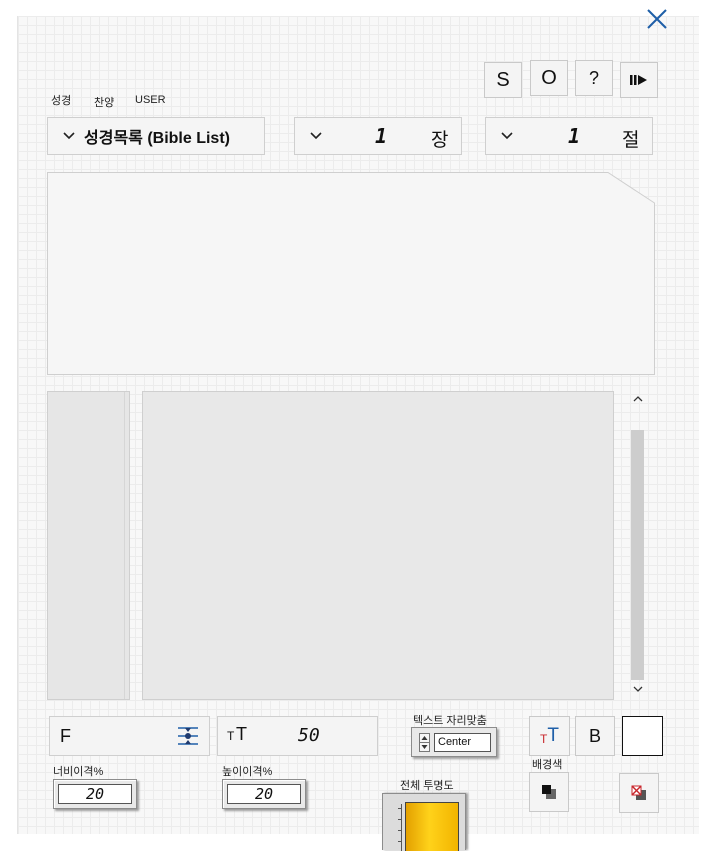  Describe the element at coordinates (432, 826) in the screenshot. I see `opacity-fill` at that location.